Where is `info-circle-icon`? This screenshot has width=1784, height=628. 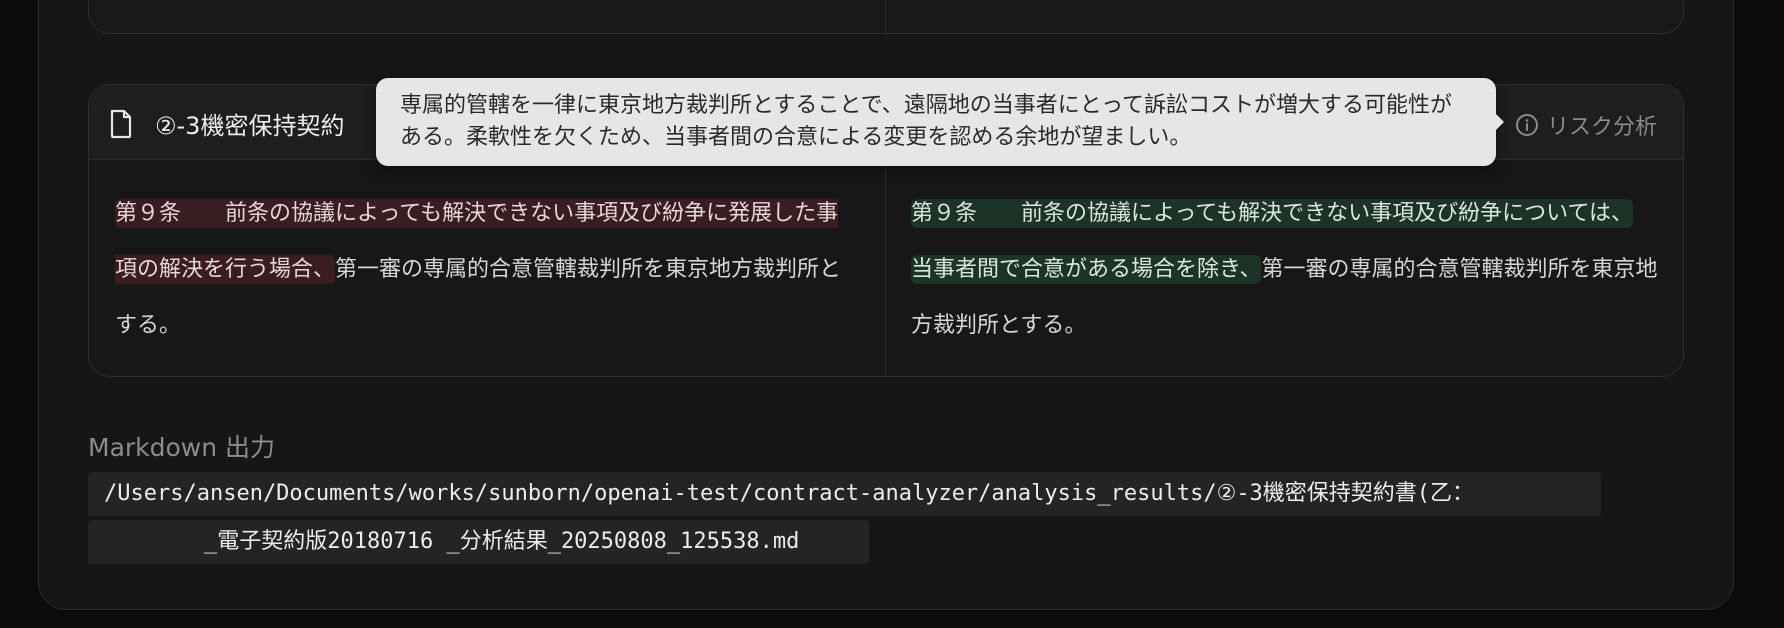
info-circle-icon is located at coordinates (1526, 125).